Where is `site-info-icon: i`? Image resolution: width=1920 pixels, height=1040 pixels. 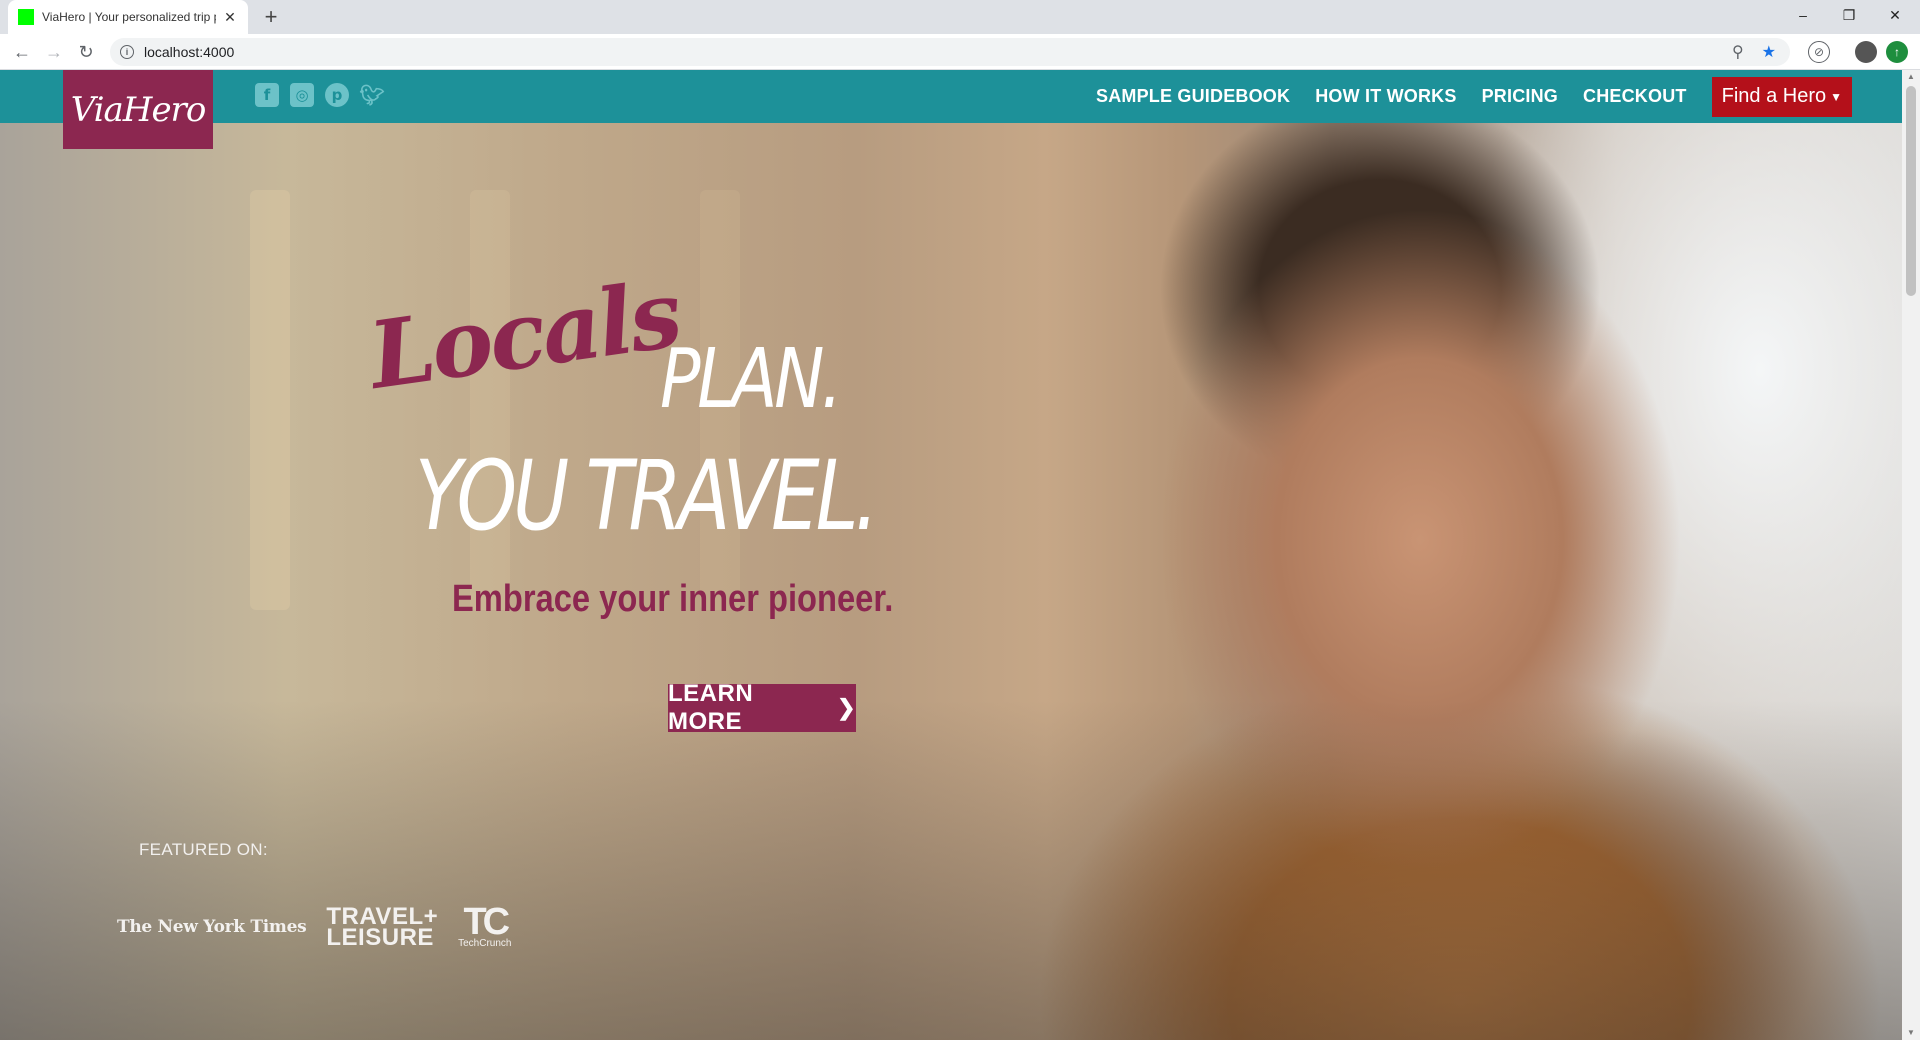
site-info-icon: i is located at coordinates (127, 52).